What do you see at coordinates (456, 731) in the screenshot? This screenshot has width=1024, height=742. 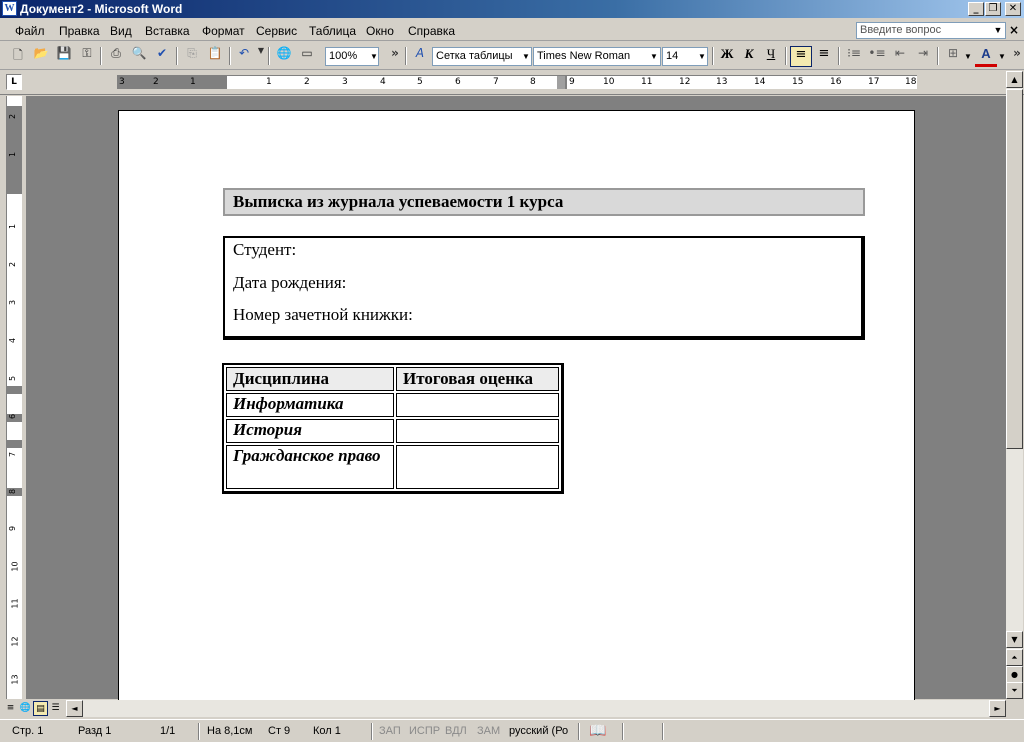 I see `status-extend-selection: ВДЛ` at bounding box center [456, 731].